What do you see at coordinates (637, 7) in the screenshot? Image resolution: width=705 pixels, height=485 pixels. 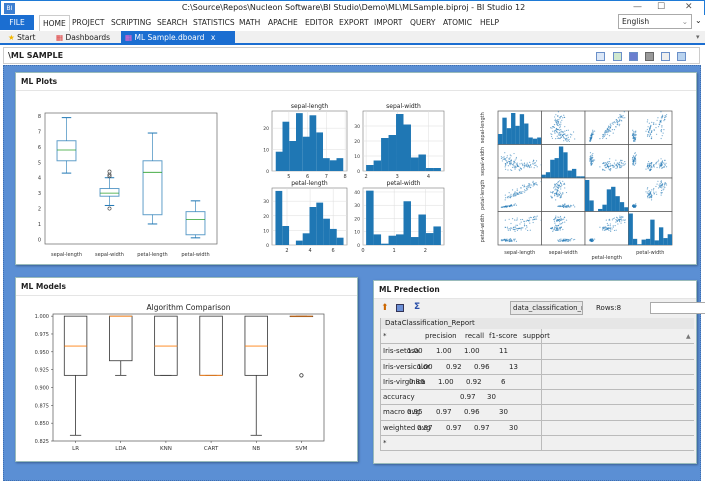 I see `minimize-button: —` at bounding box center [637, 7].